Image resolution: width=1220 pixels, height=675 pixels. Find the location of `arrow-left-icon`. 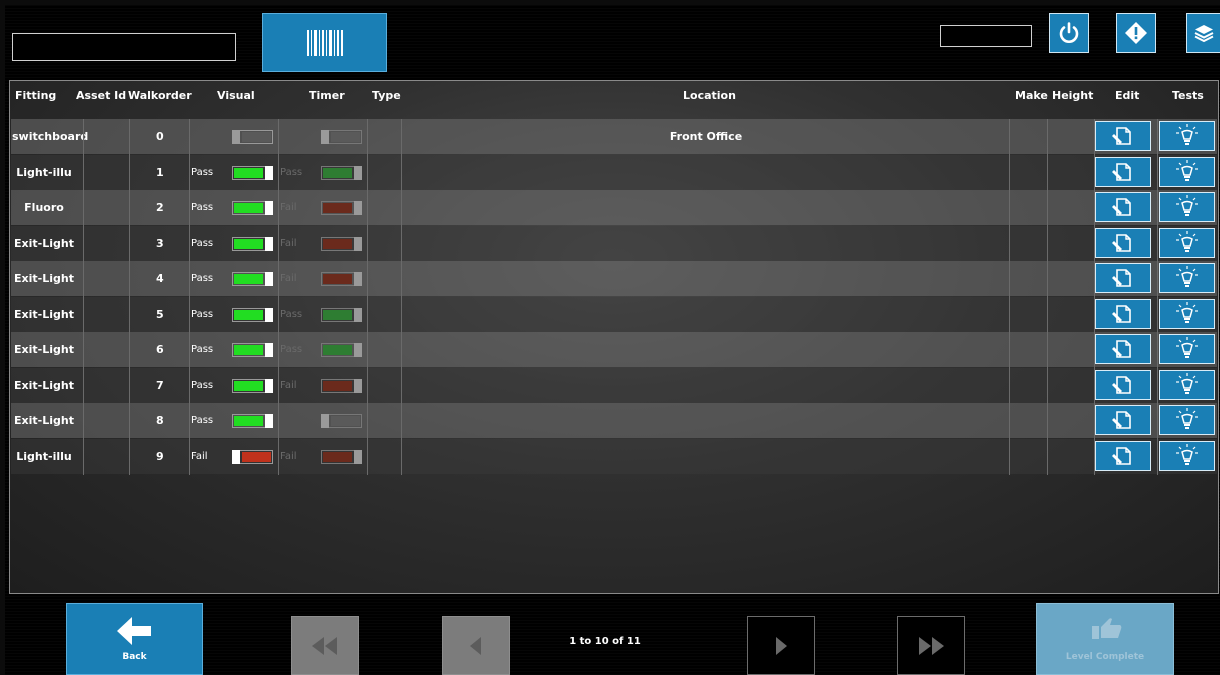

arrow-left-icon is located at coordinates (134, 631).